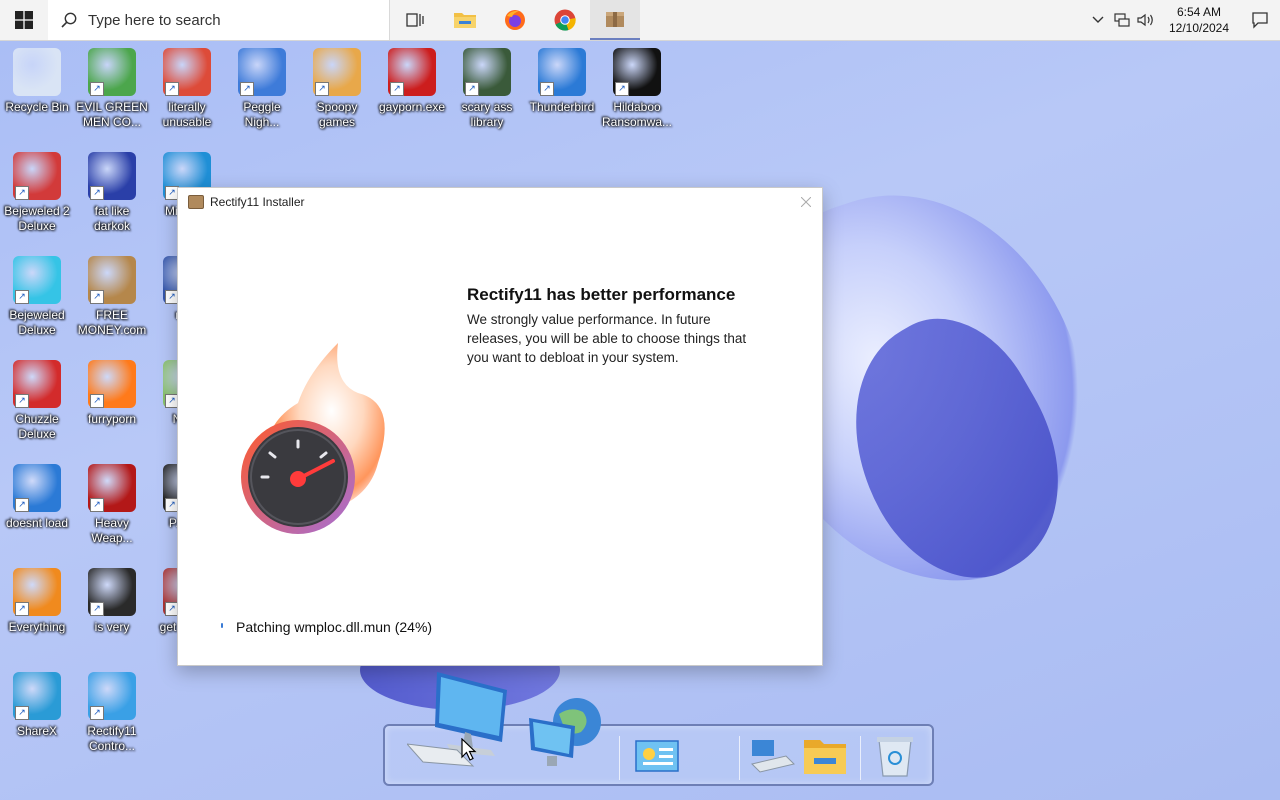 The height and width of the screenshot is (800, 1280). I want to click on desktop-icon: ↗ Spoopy games, so click(337, 89).